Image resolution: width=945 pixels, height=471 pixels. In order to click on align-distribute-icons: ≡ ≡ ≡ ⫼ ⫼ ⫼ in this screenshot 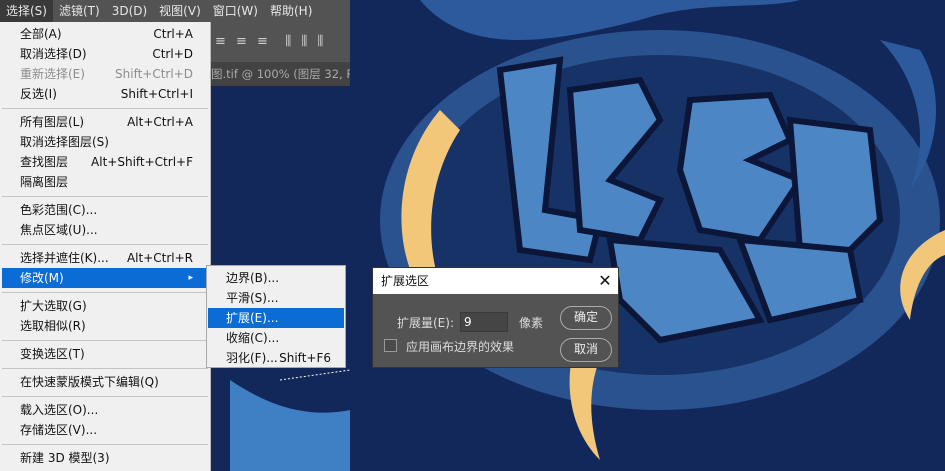, I will do `click(280, 42)`.